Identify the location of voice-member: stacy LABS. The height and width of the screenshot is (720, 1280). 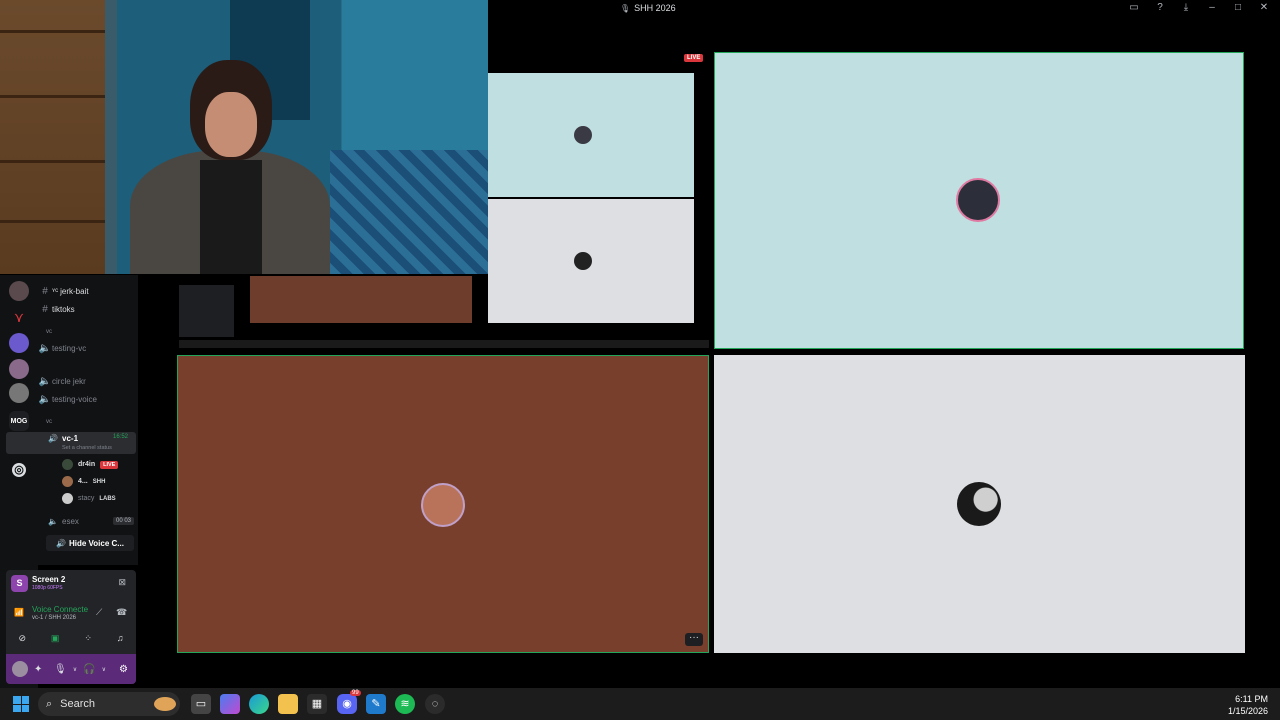
(89, 498).